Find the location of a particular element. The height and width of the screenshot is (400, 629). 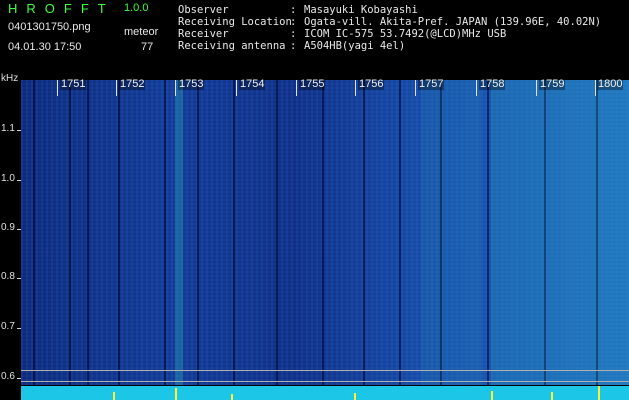

y-tick-label: 0.8 is located at coordinates (8, 276).